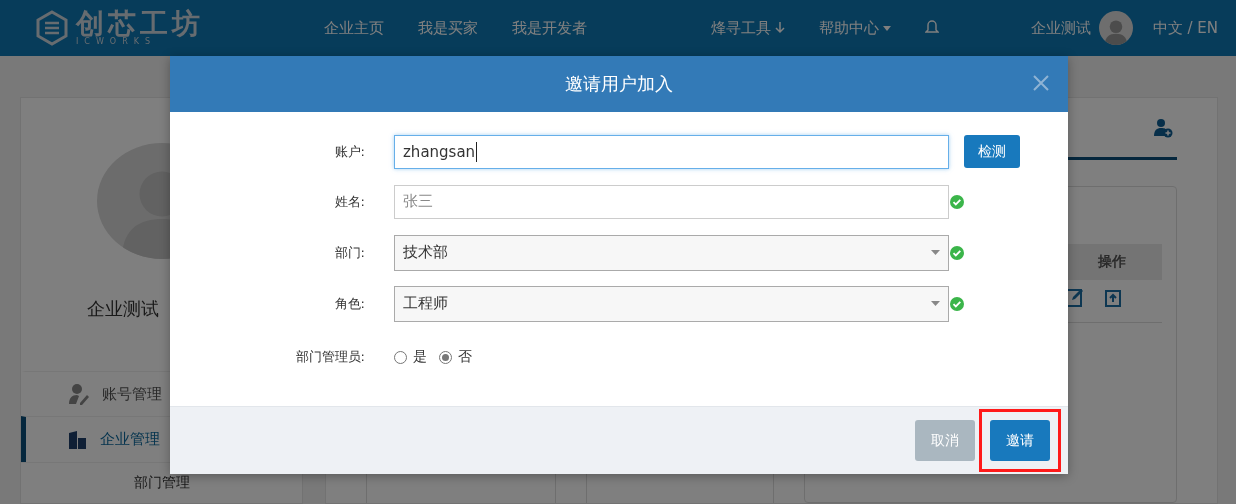 Image resolution: width=1236 pixels, height=504 pixels. I want to click on logo-icon, so click(52, 28).